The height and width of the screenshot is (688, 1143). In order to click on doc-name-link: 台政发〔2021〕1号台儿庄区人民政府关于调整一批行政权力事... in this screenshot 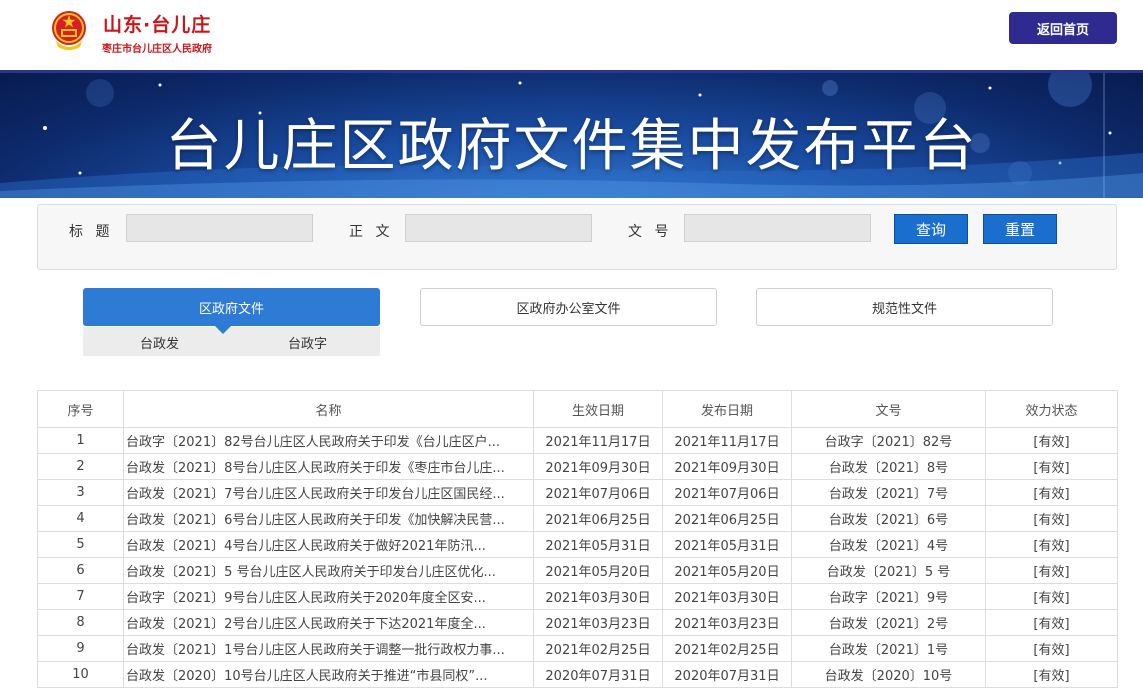, I will do `click(328, 648)`.